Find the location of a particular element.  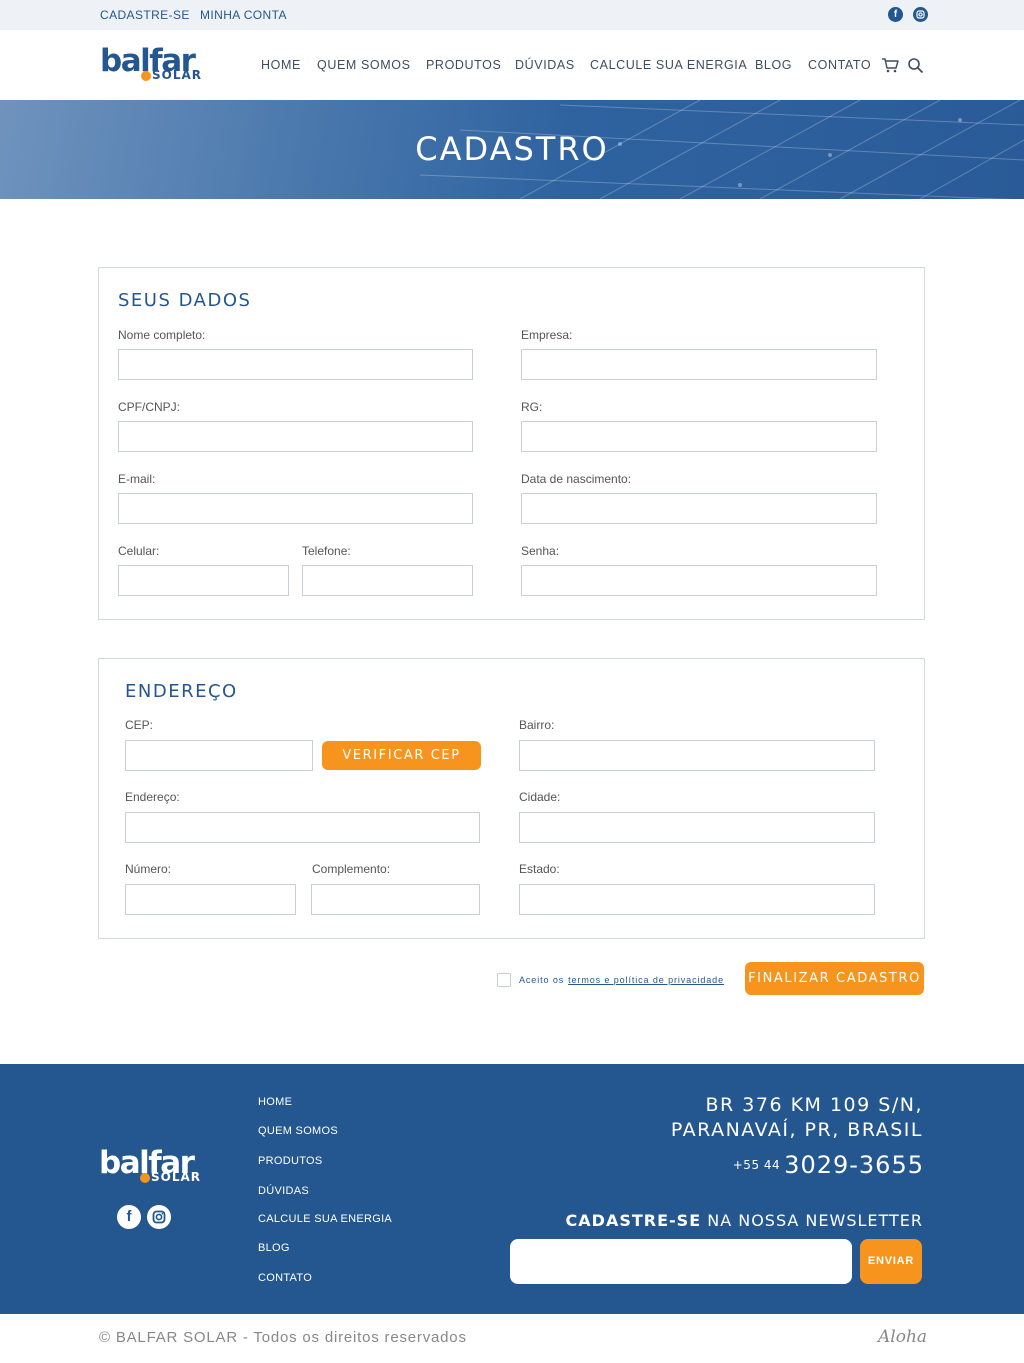

nav-blog: BLOG is located at coordinates (773, 65).